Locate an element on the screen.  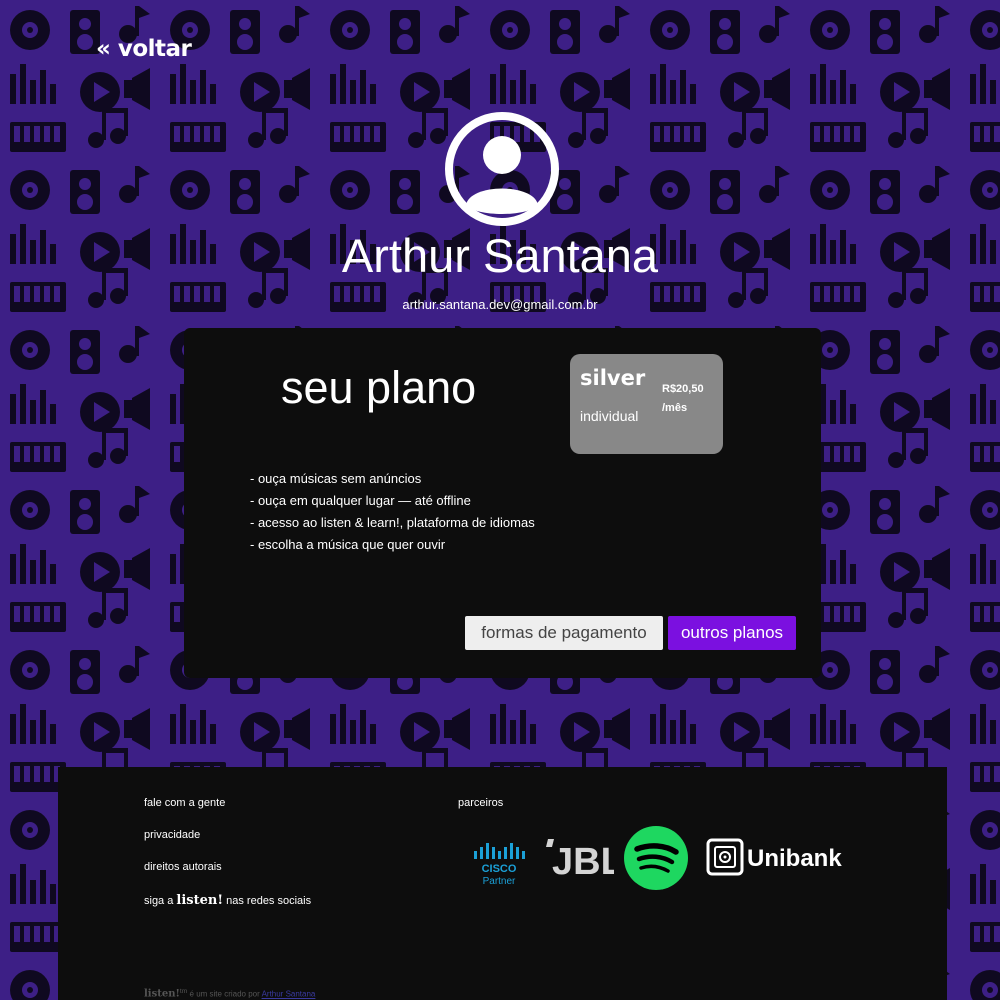
partners-heading: parceiros is located at coordinates (481, 803).